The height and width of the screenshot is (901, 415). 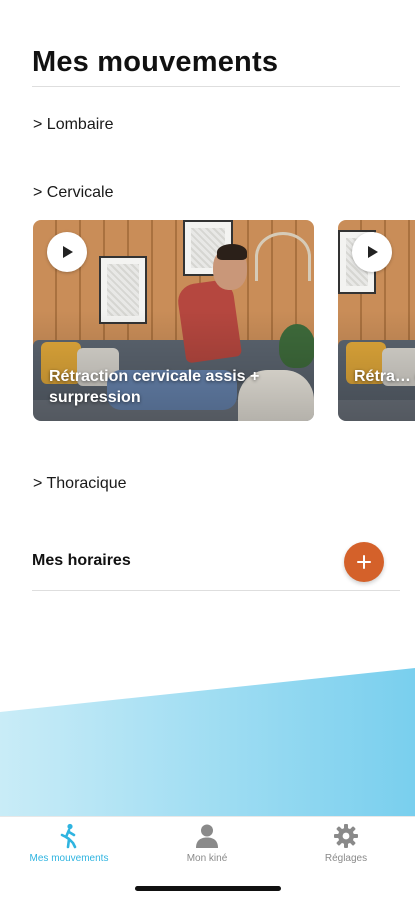 I want to click on tab-label: Mes mouvements, so click(x=69, y=858).